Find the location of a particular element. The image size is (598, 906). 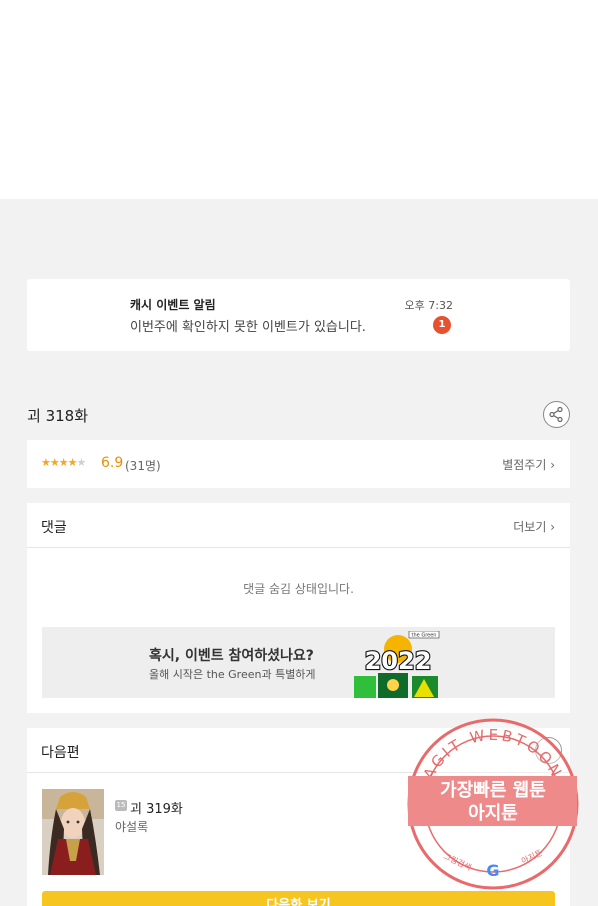

star-rating: ★★★★★ is located at coordinates (64, 462).